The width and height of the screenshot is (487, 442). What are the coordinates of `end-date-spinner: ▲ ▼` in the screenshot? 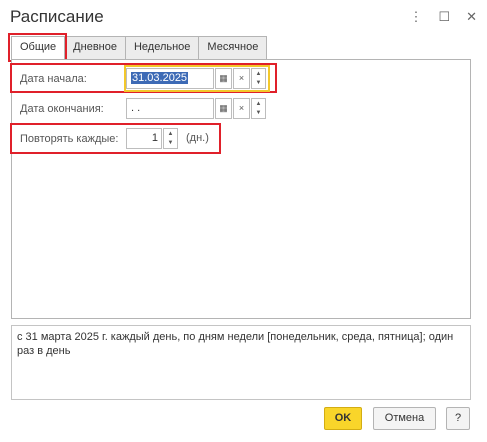 It's located at (258, 108).